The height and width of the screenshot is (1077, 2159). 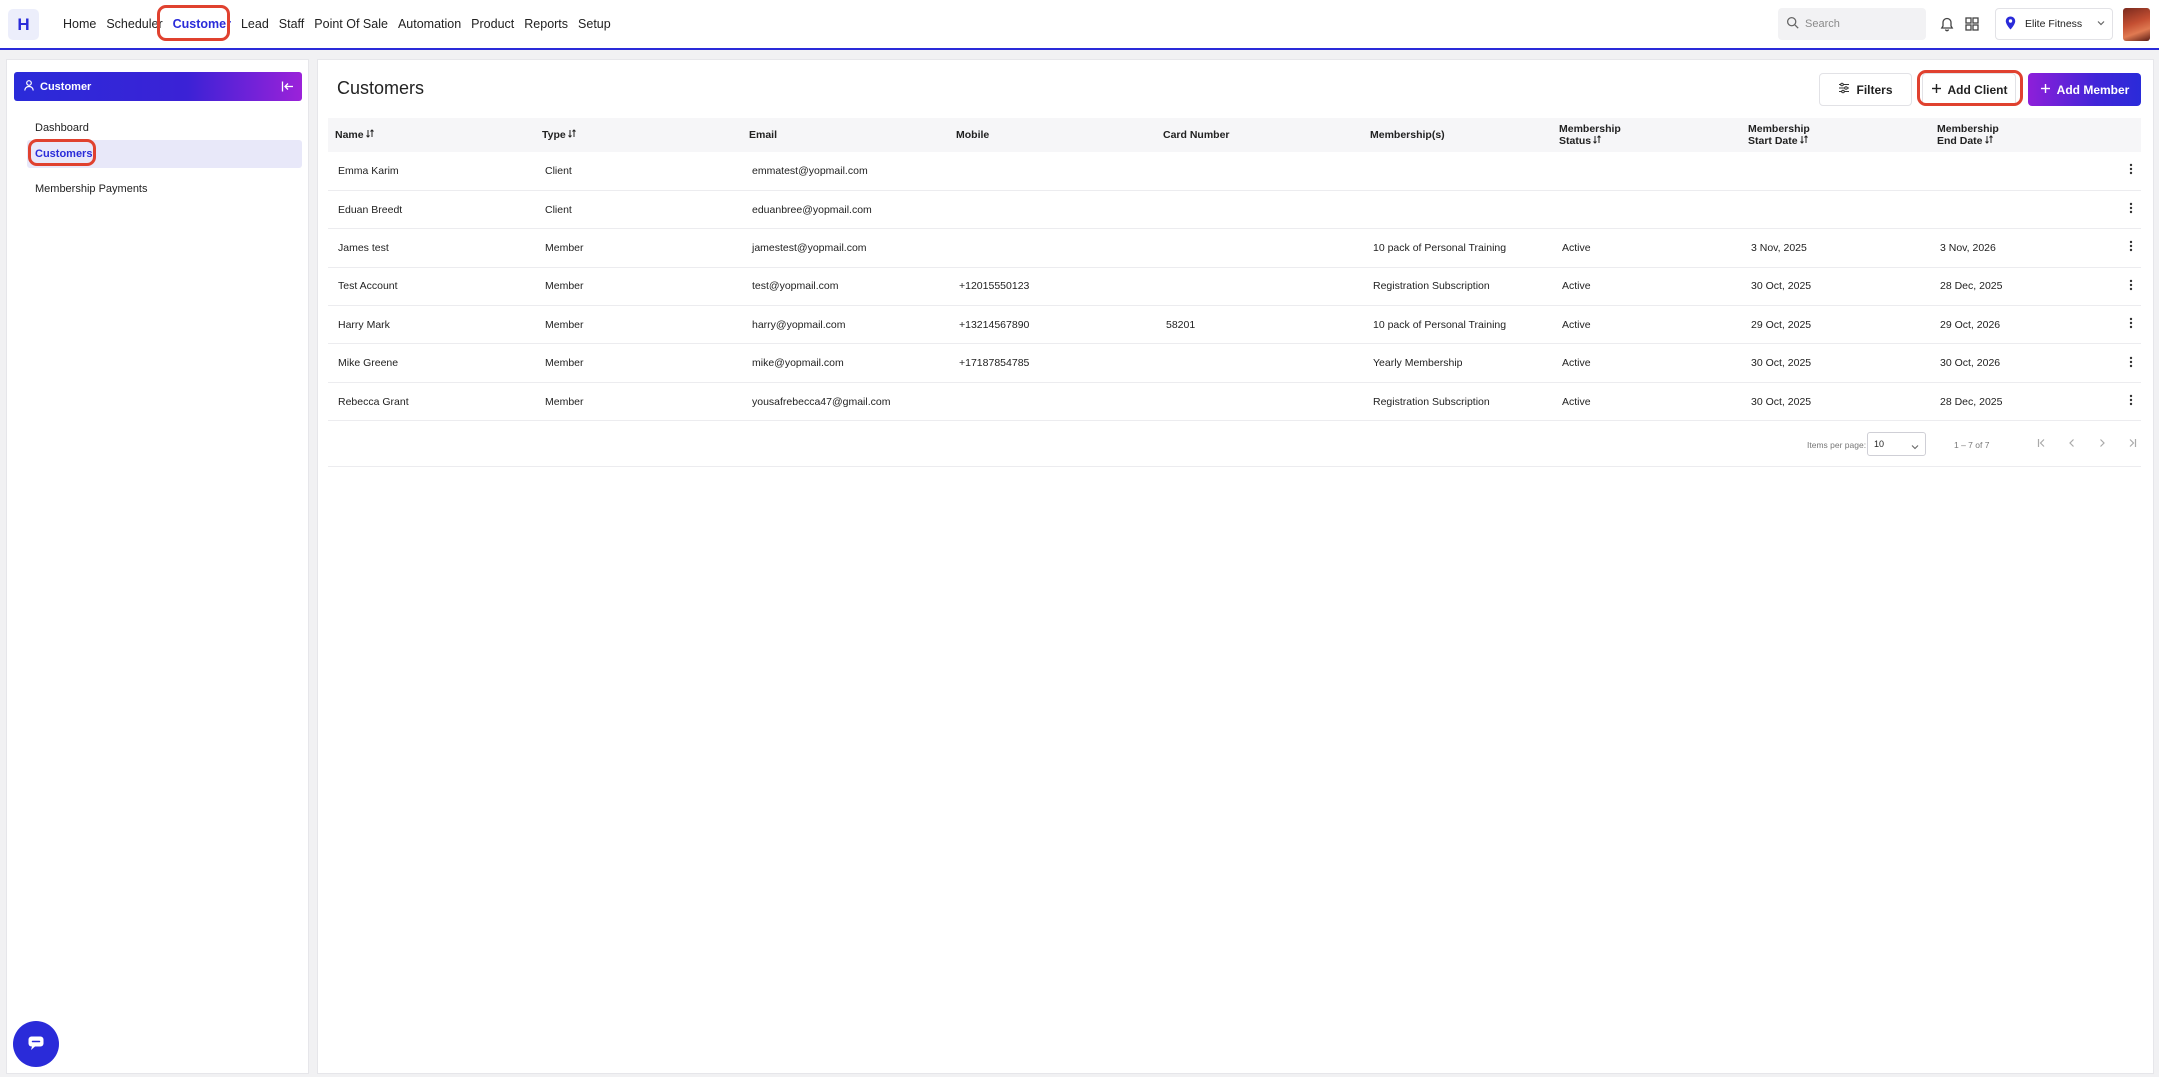 I want to click on next-page-icon, so click(x=2102, y=443).